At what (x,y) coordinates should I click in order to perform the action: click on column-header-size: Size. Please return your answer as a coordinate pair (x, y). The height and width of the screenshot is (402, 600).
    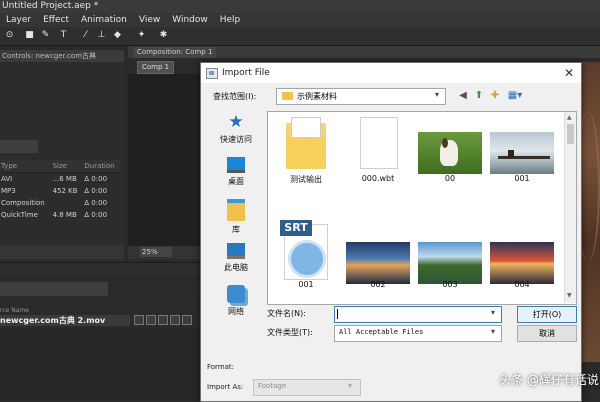
    Looking at the image, I should click on (69, 166).